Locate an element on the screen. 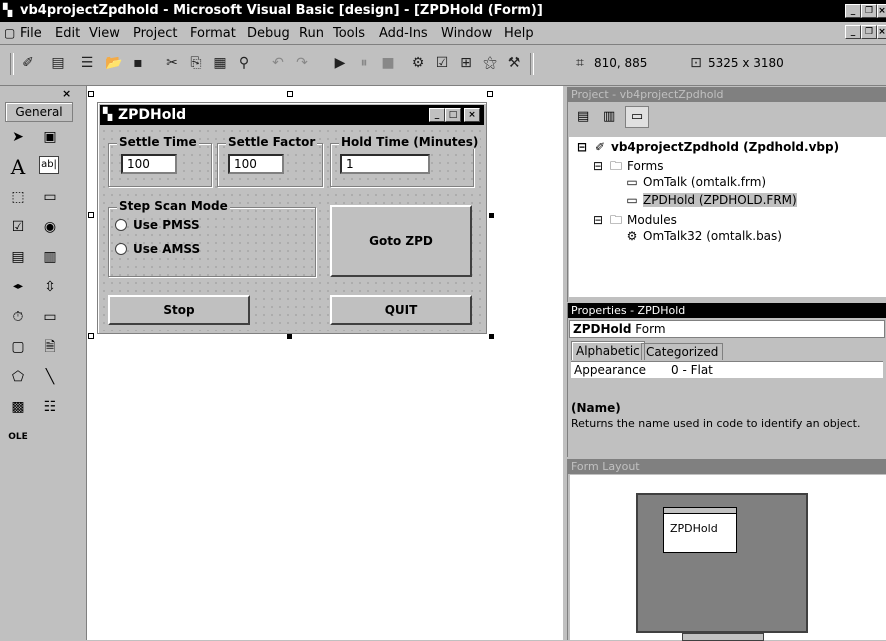 This screenshot has height=641, width=886. menu-add-ins: Add-Ins is located at coordinates (403, 33).